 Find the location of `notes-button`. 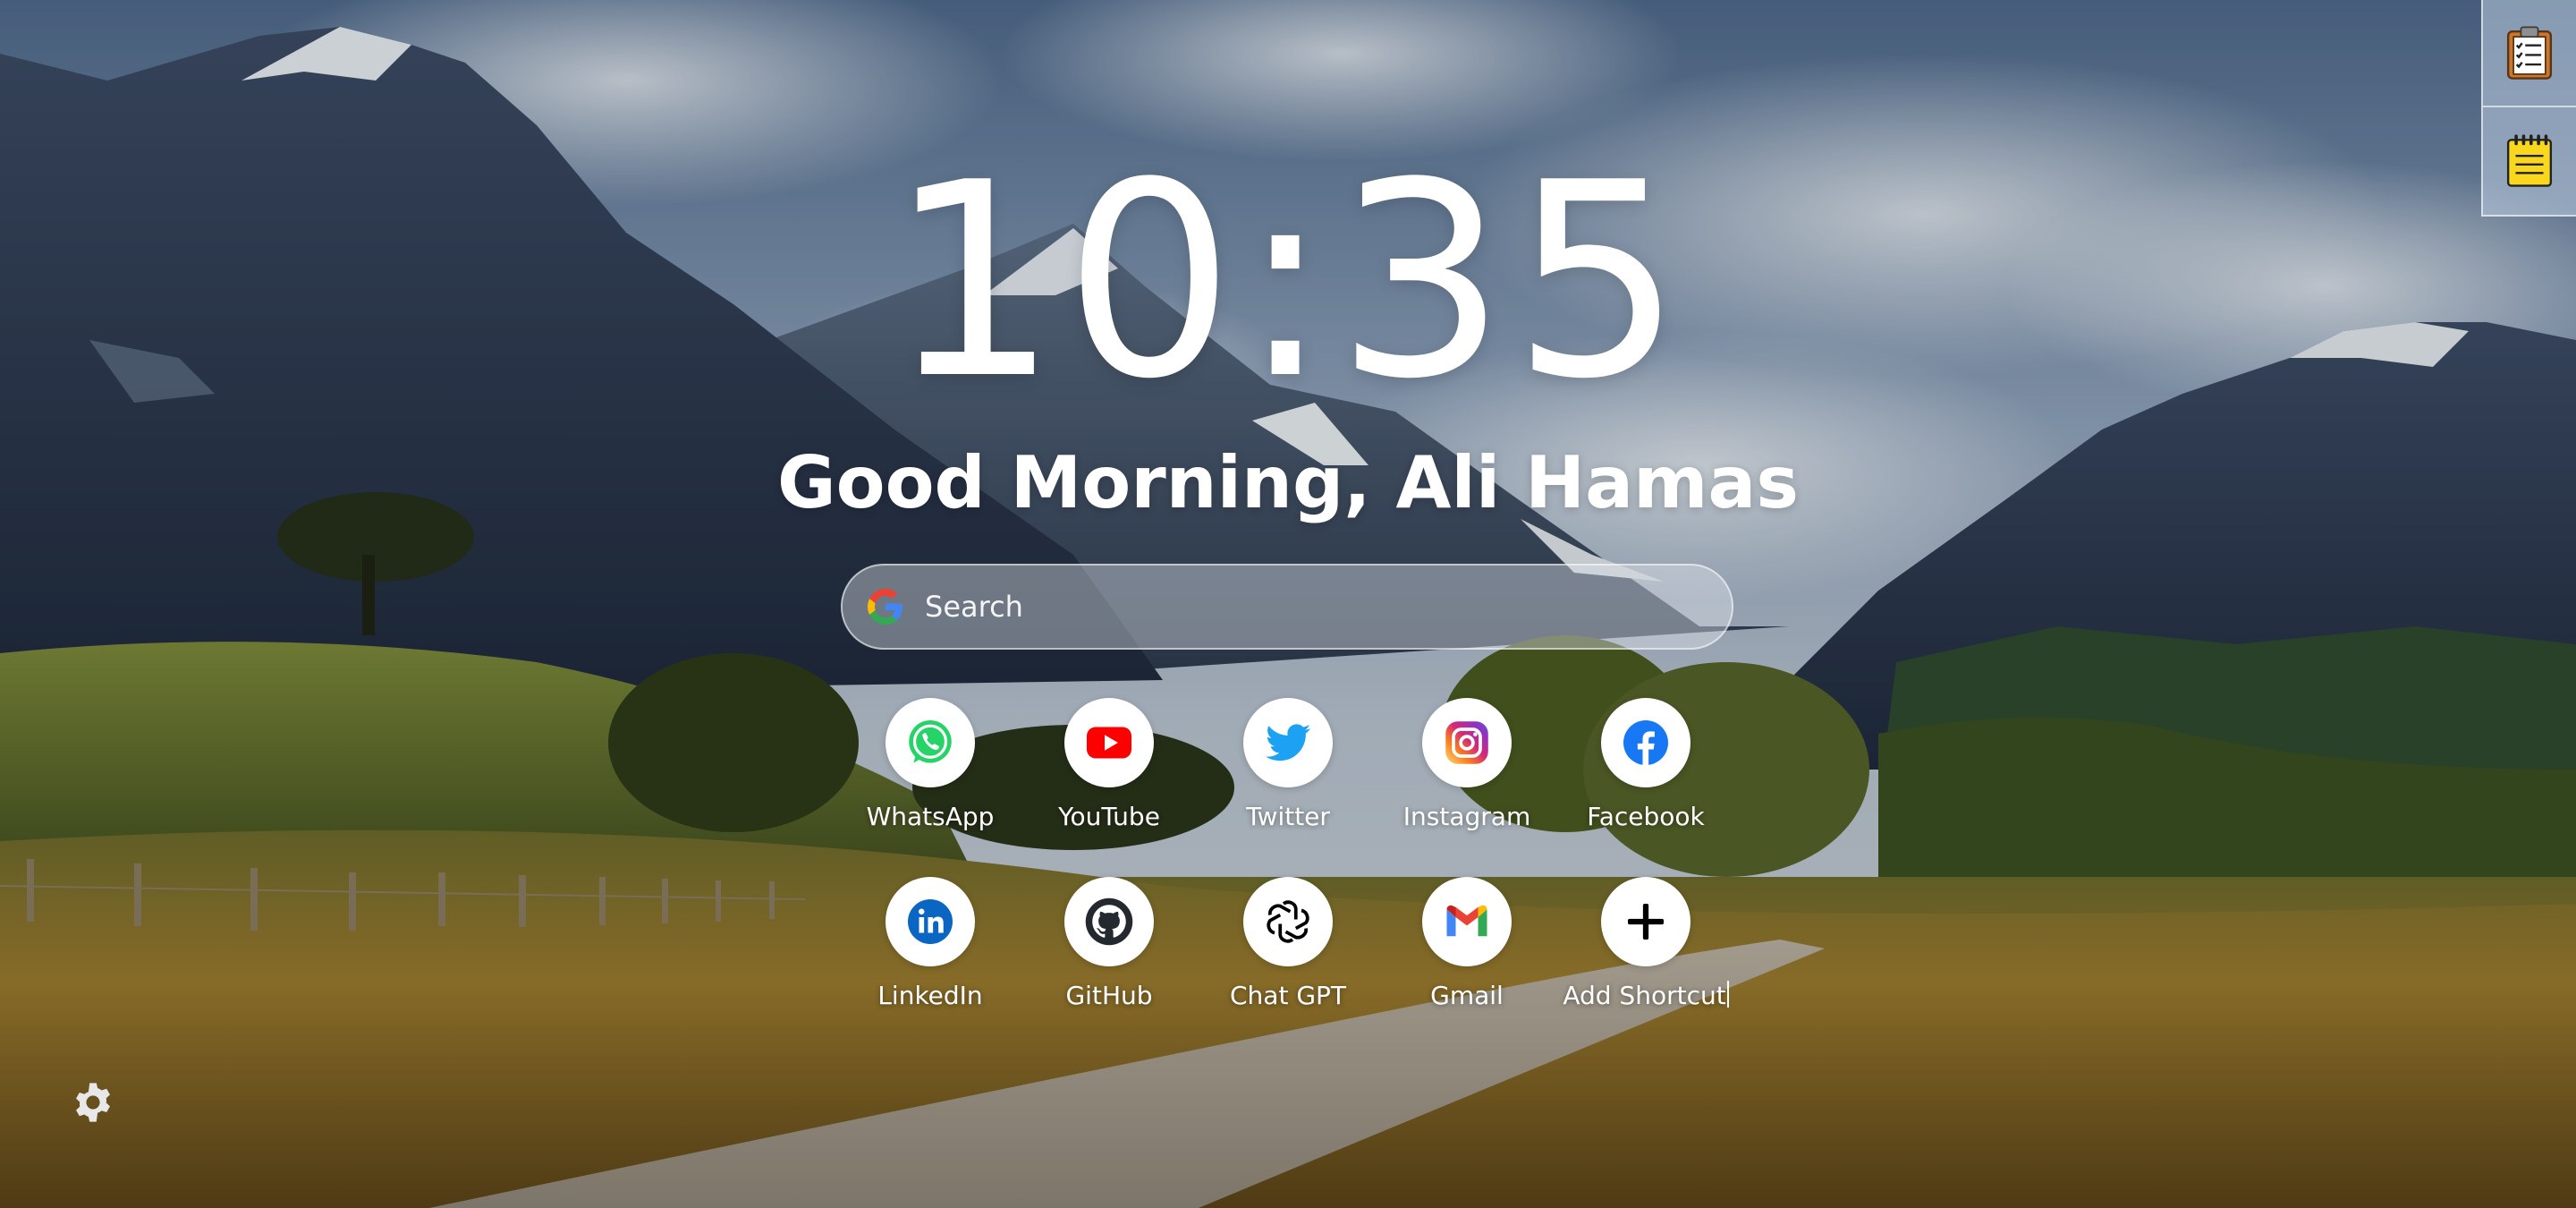

notes-button is located at coordinates (2529, 160).